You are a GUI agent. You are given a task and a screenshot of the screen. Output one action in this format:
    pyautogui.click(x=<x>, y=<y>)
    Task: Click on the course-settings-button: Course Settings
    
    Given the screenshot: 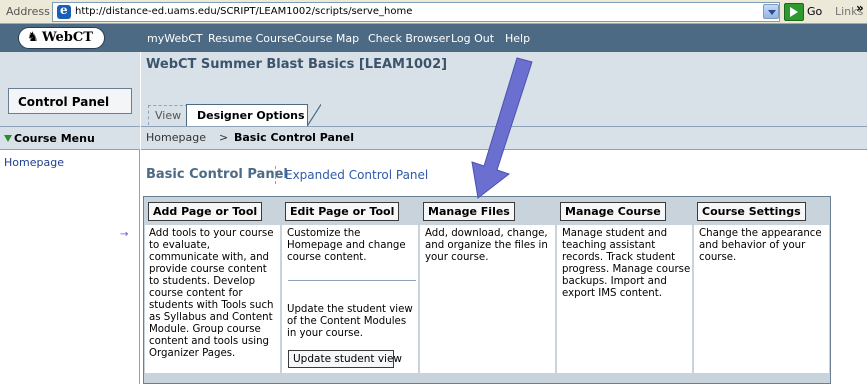 What is the action you would take?
    pyautogui.click(x=751, y=211)
    